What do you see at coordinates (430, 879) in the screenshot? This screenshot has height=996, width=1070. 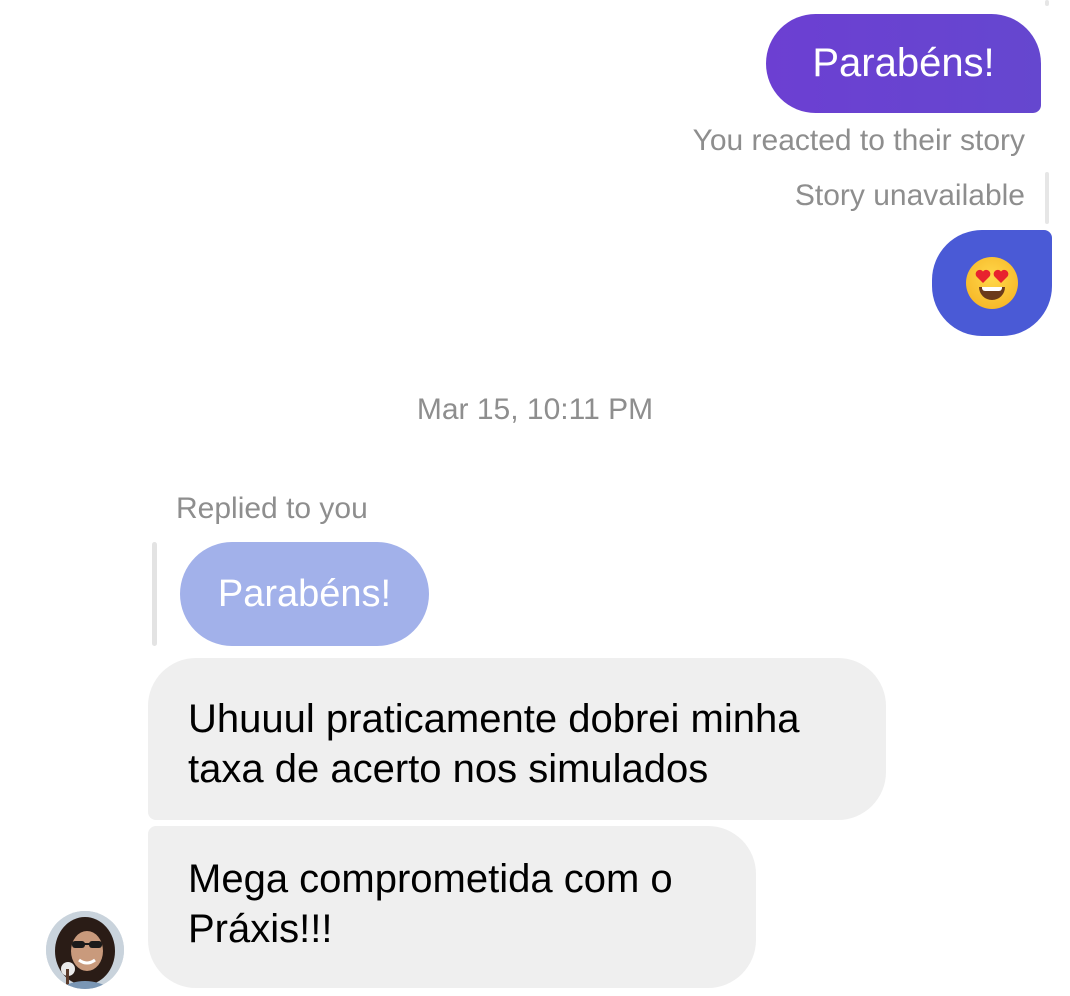 I see `message-line: Mega comprometida com o` at bounding box center [430, 879].